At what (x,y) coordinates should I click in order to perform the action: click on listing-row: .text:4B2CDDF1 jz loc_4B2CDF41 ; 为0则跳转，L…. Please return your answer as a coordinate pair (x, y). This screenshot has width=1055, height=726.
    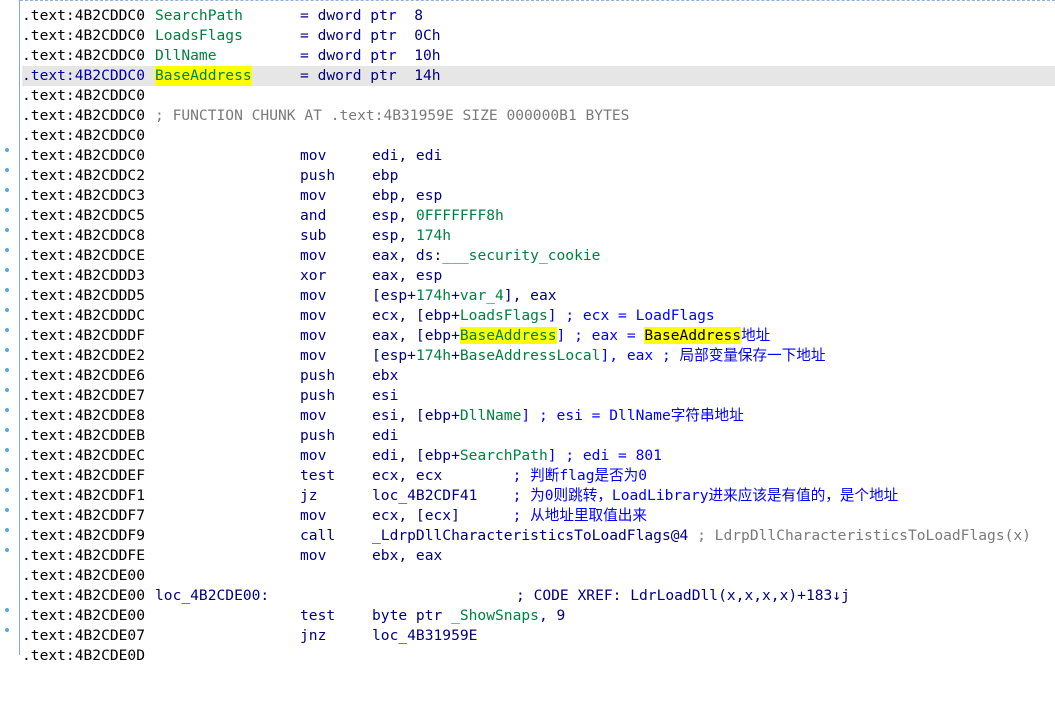
    Looking at the image, I should click on (538, 496).